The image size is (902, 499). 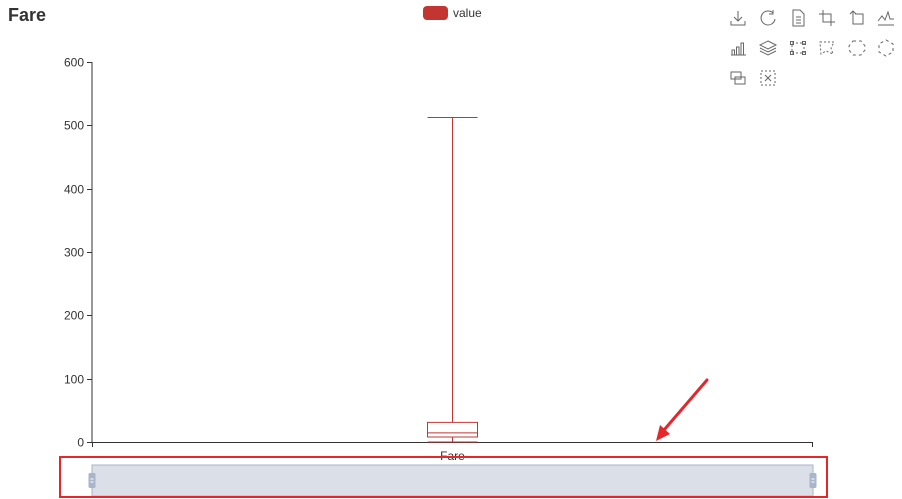 What do you see at coordinates (92, 480) in the screenshot?
I see `data-zoom-handle-start` at bounding box center [92, 480].